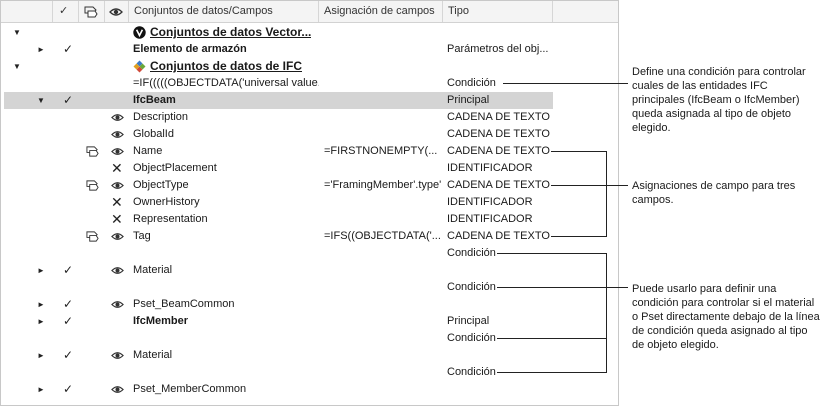  I want to click on annotation-field-mappings: Asignaciones de campo para tres campos., so click(714, 193).